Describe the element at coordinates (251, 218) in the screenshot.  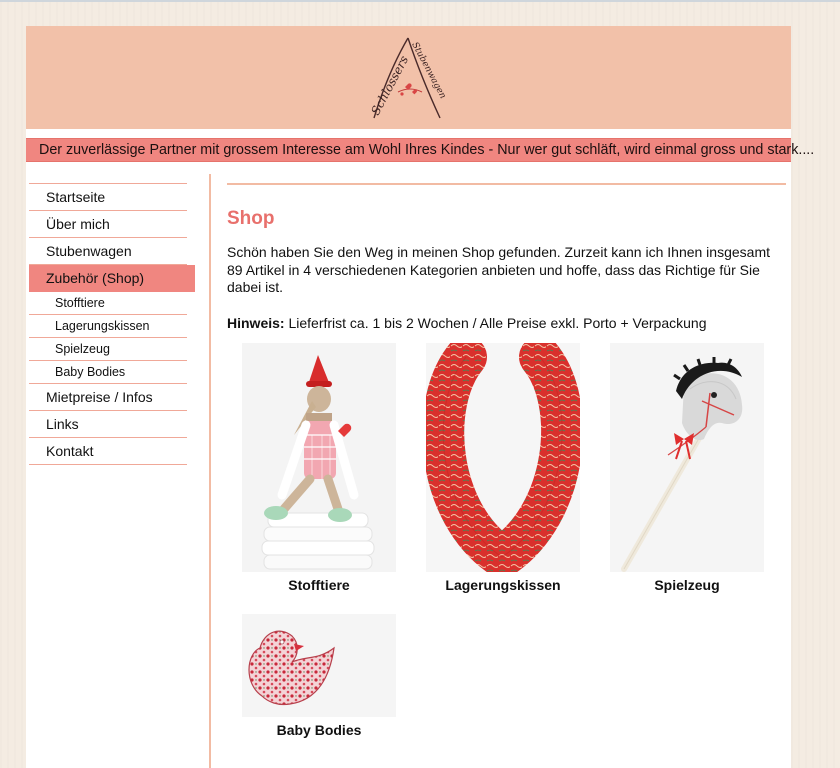
I see `page-title: Shop` at that location.